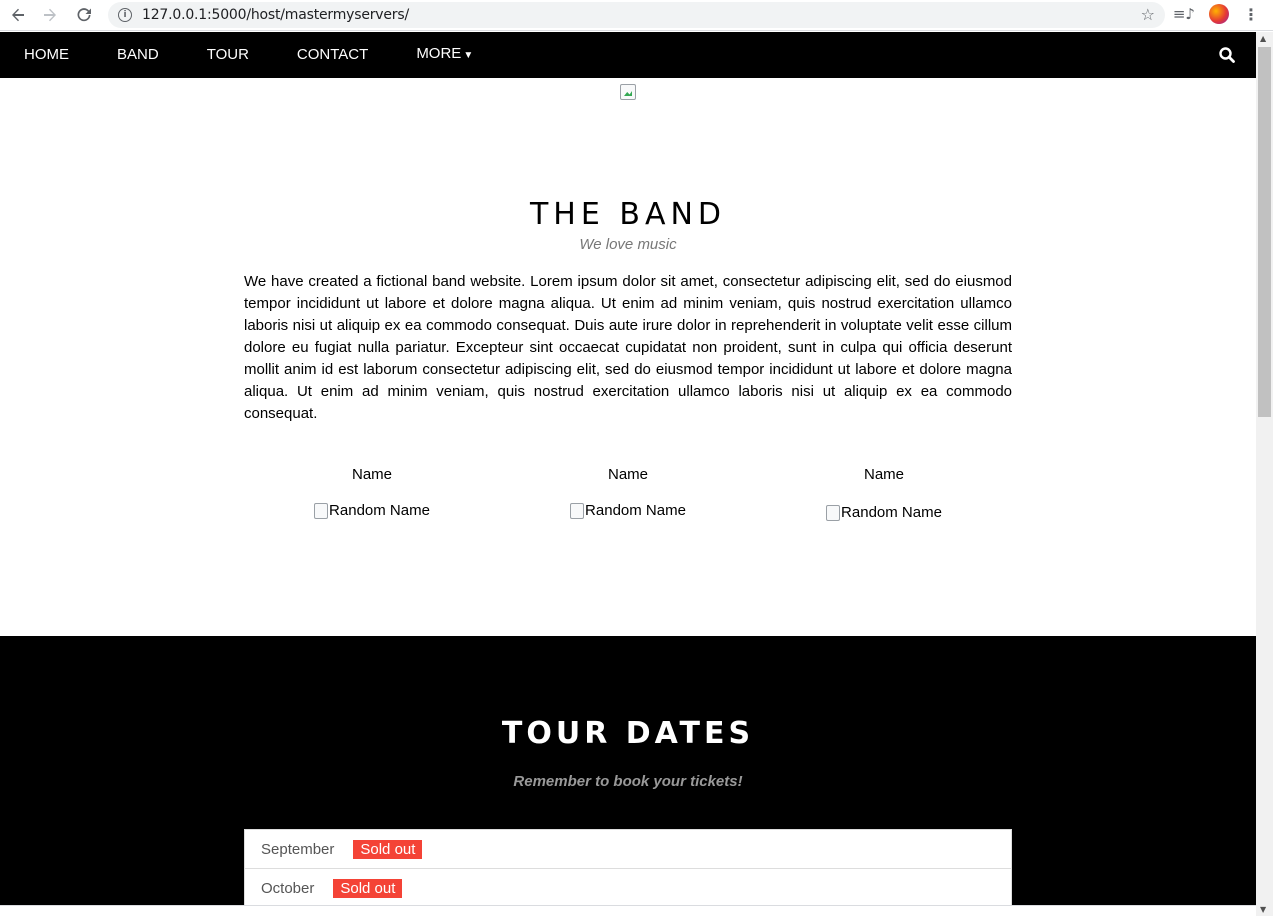 The width and height of the screenshot is (1273, 916). What do you see at coordinates (288, 888) in the screenshot?
I see `tour-month: October` at bounding box center [288, 888].